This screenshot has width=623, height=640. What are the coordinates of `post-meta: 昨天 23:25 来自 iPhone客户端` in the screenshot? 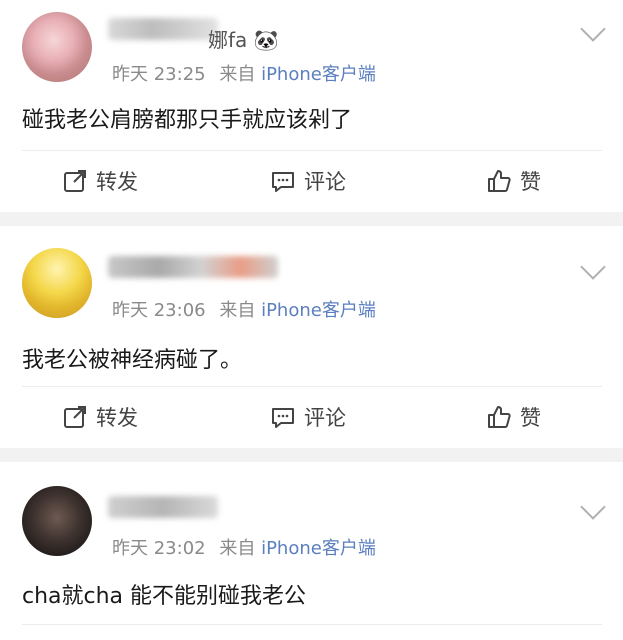 It's located at (244, 73).